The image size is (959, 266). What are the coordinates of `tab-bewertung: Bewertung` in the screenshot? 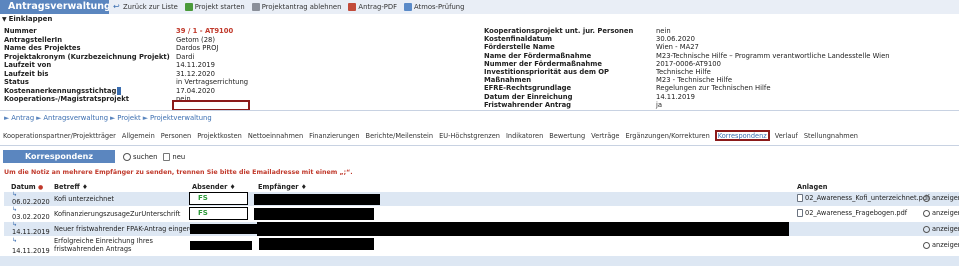 It's located at (567, 136).